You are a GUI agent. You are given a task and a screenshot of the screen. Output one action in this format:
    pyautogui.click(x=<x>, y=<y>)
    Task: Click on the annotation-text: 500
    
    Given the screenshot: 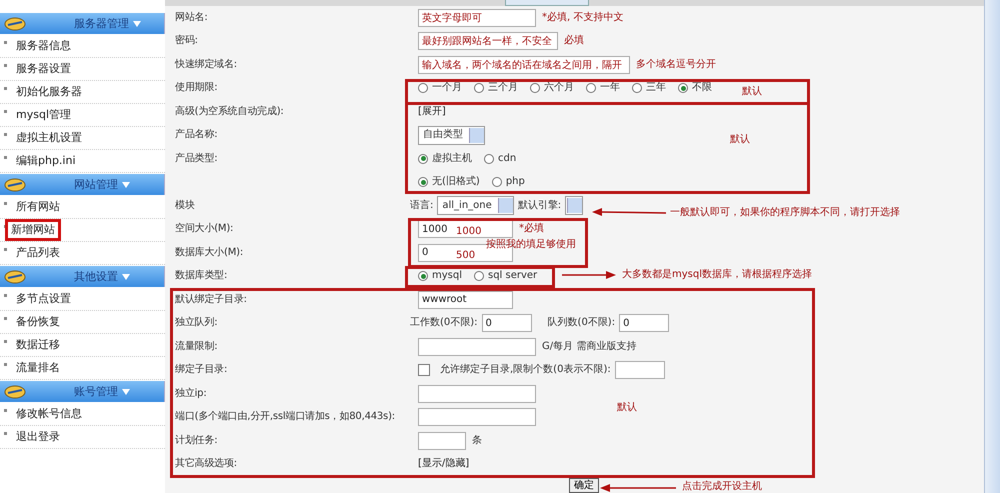 What is the action you would take?
    pyautogui.click(x=466, y=256)
    